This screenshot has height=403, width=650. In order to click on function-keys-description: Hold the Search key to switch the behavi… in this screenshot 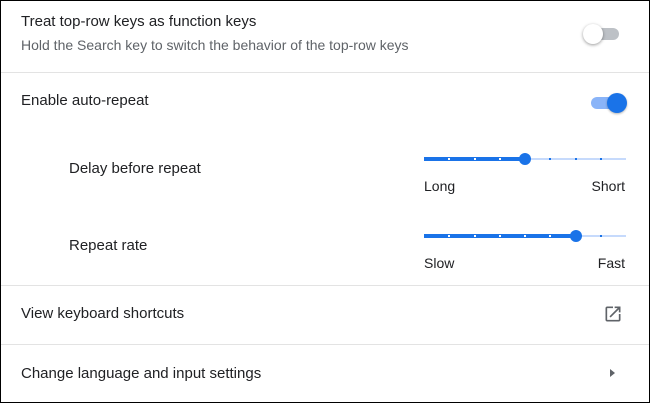, I will do `click(215, 45)`.